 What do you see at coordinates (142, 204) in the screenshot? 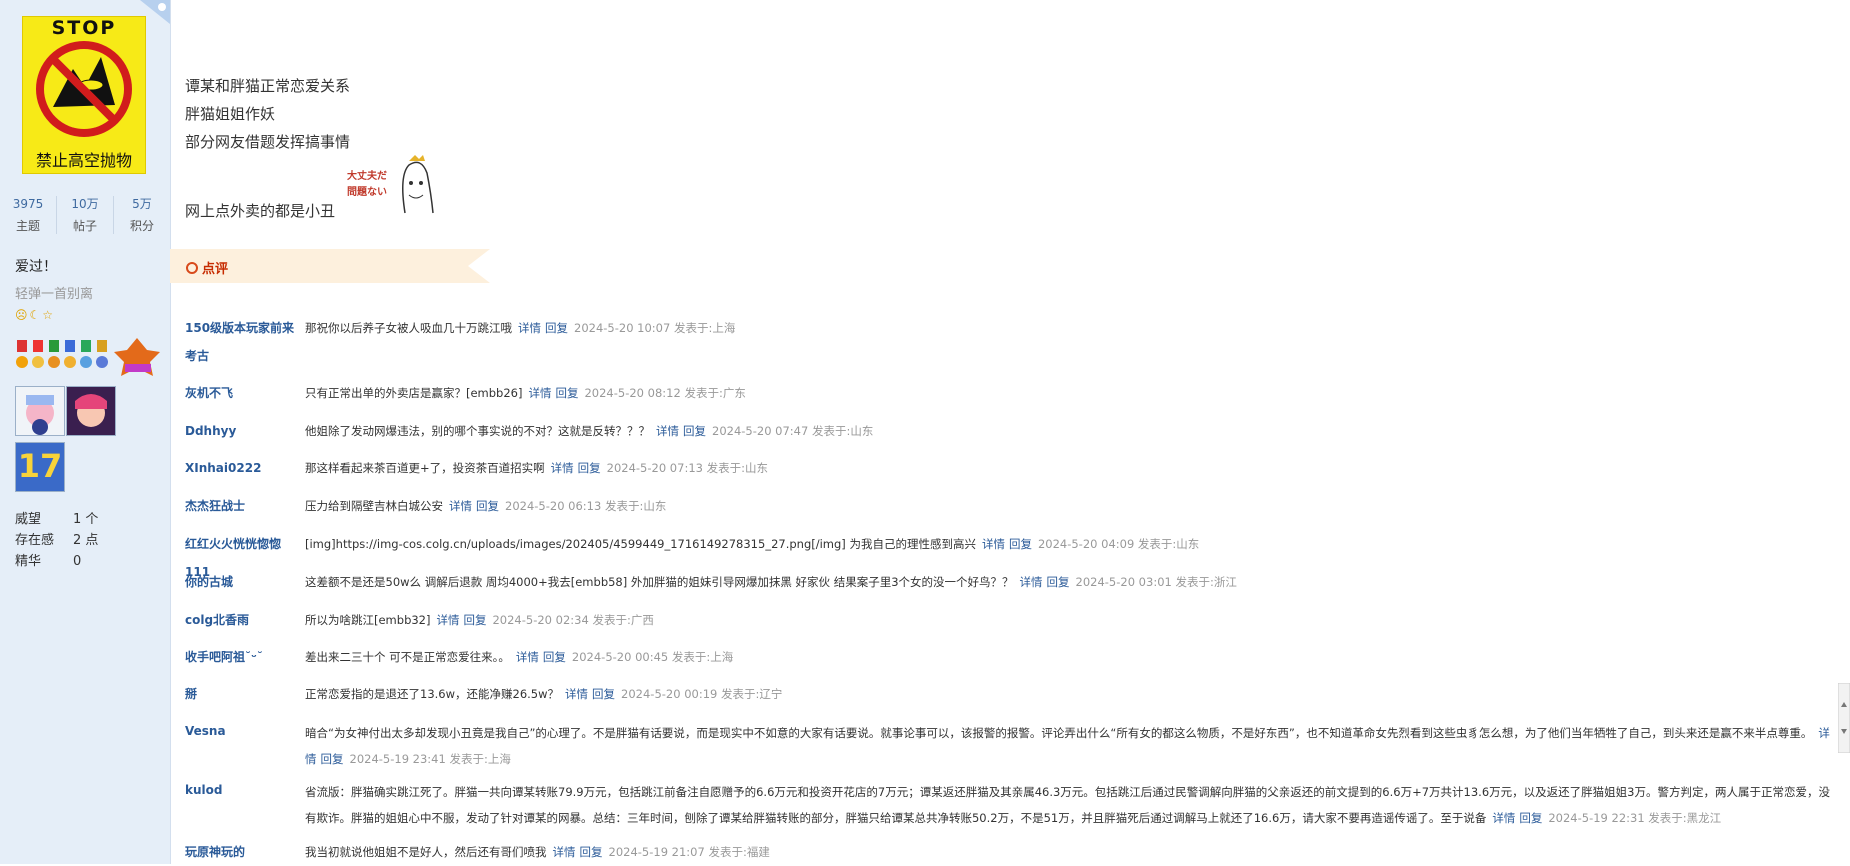
I see `stat-num: 5万` at bounding box center [142, 204].